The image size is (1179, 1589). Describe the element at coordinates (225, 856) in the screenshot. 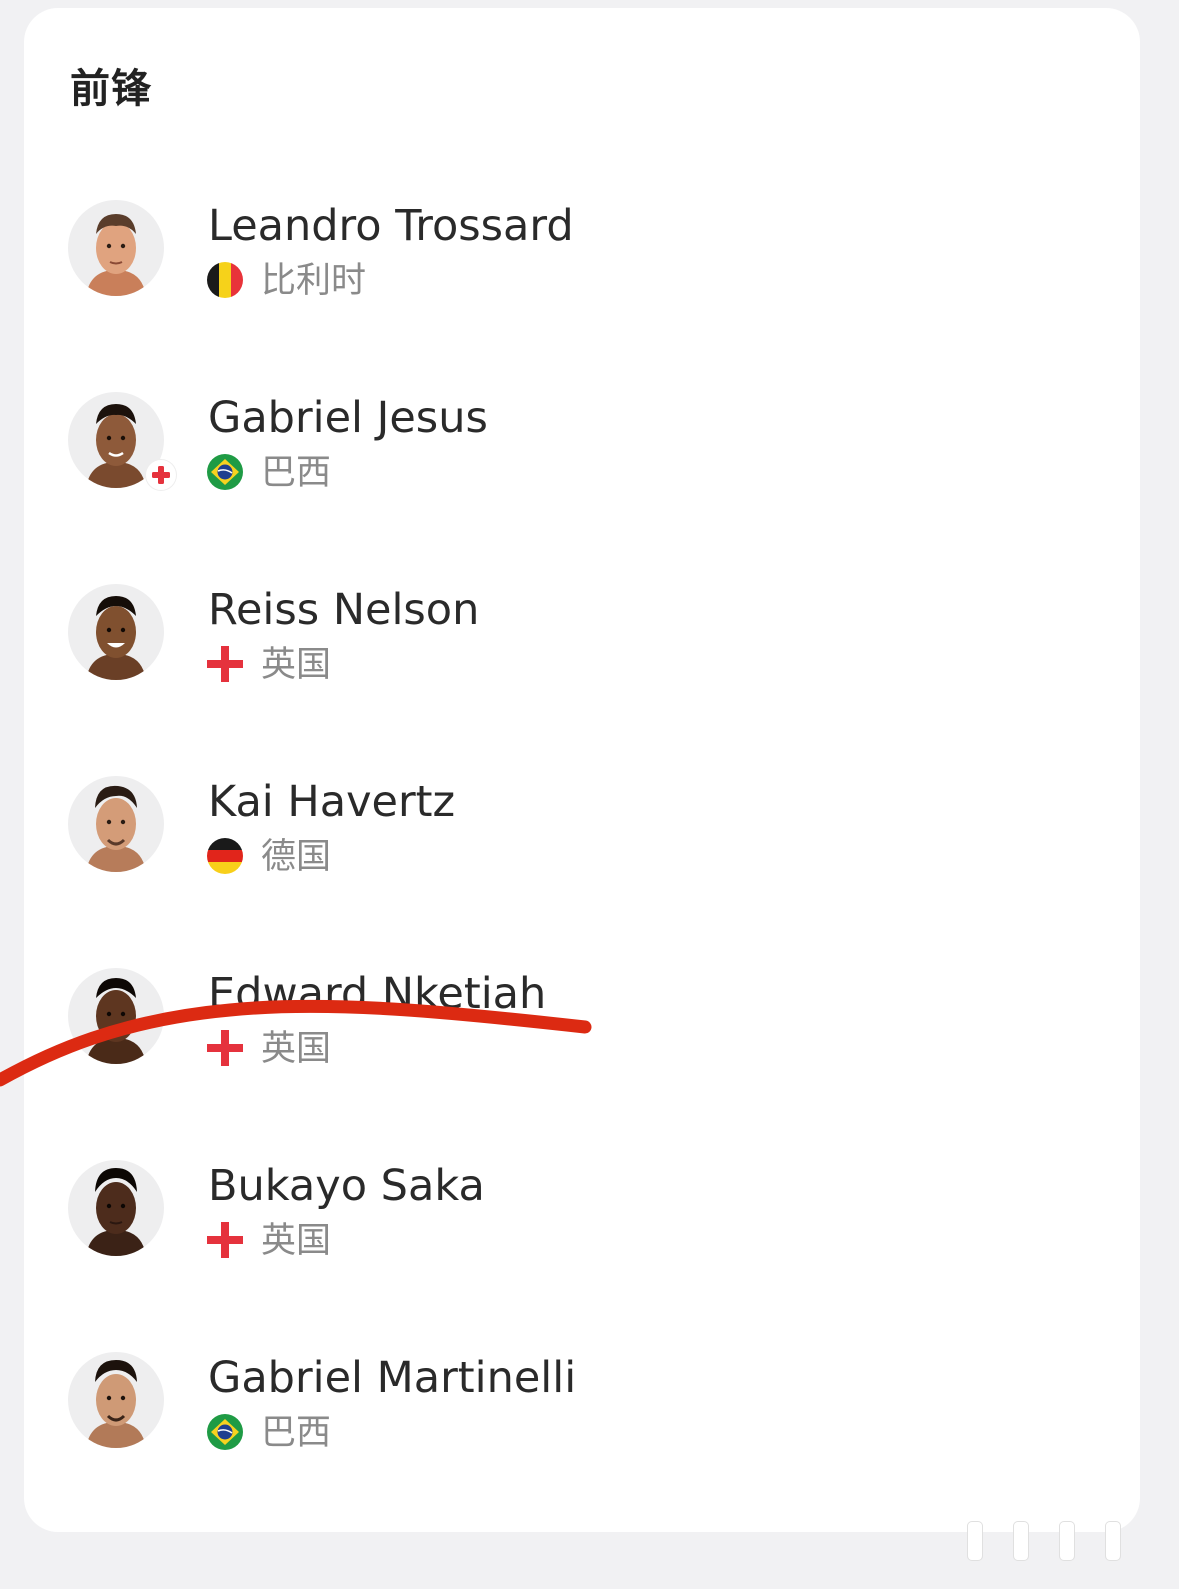

I see `germany-flag-icon` at that location.